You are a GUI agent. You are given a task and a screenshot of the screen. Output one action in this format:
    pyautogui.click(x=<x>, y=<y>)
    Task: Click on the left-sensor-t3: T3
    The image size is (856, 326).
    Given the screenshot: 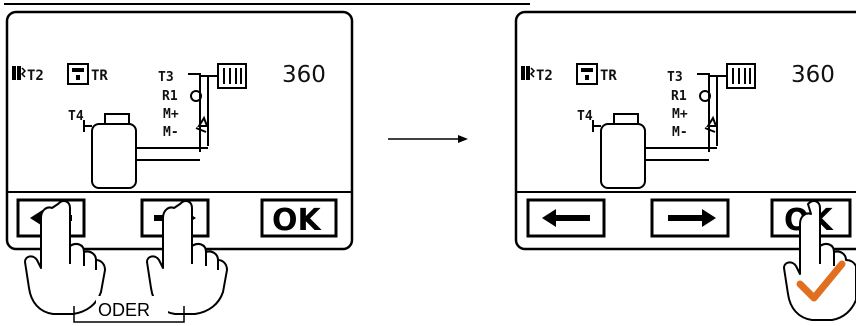 What is the action you would take?
    pyautogui.click(x=166, y=77)
    